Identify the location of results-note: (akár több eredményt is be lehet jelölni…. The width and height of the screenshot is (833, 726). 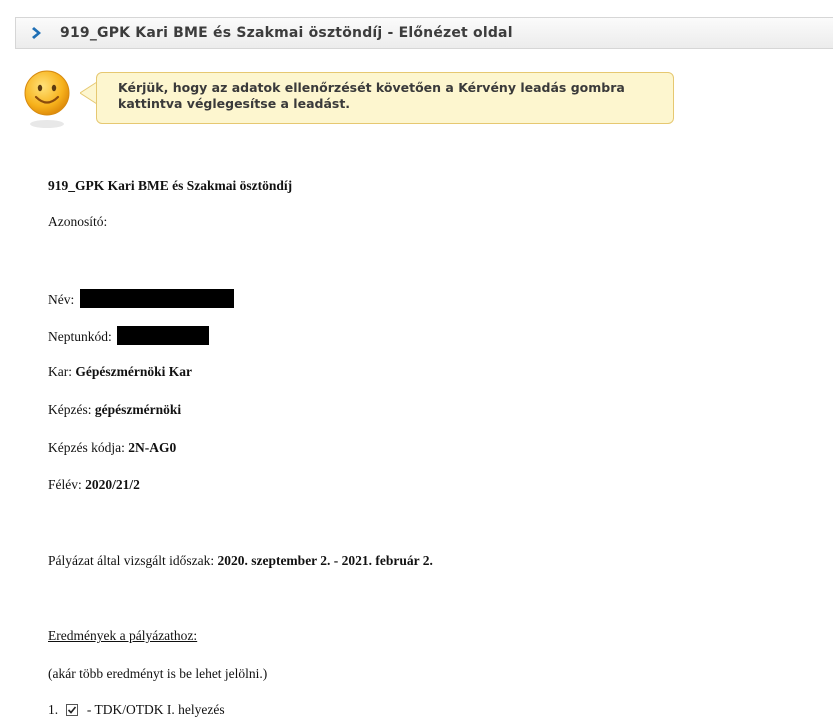
(158, 673).